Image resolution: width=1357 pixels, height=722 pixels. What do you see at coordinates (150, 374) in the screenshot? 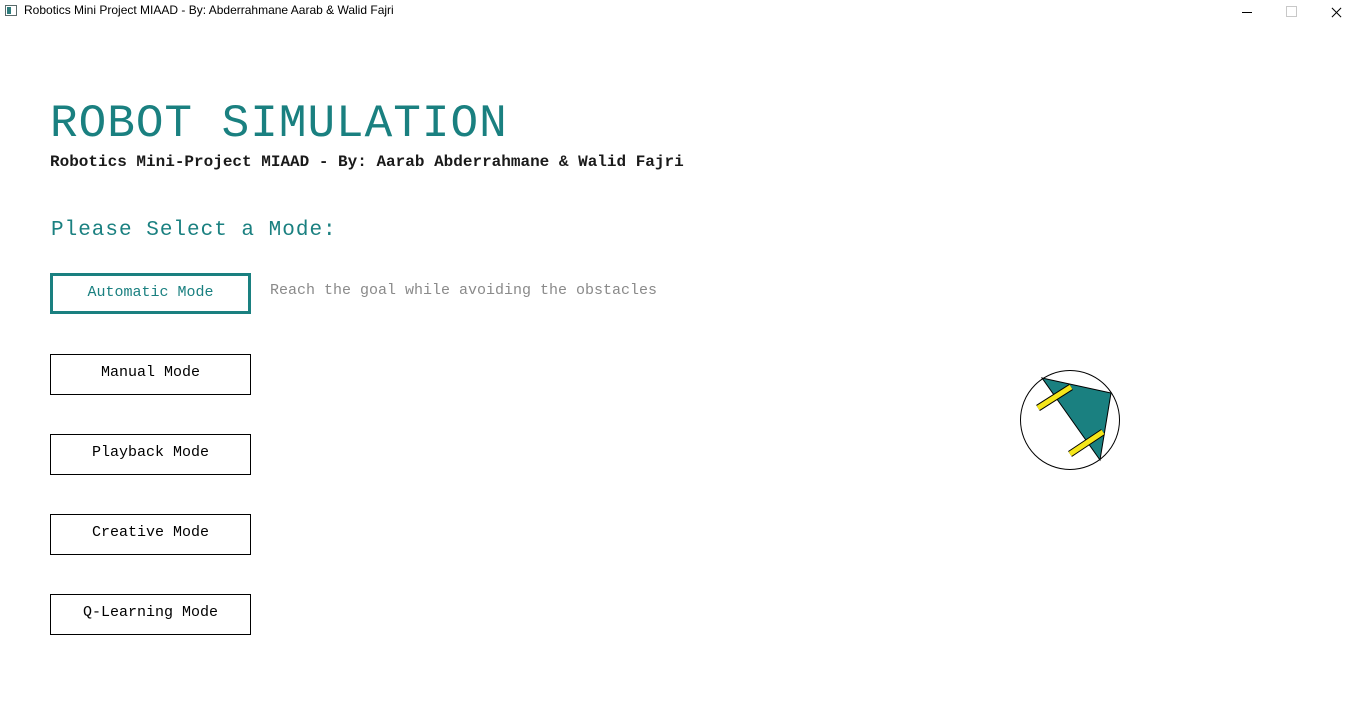
I see `manual-mode-button: Manual Mode` at bounding box center [150, 374].